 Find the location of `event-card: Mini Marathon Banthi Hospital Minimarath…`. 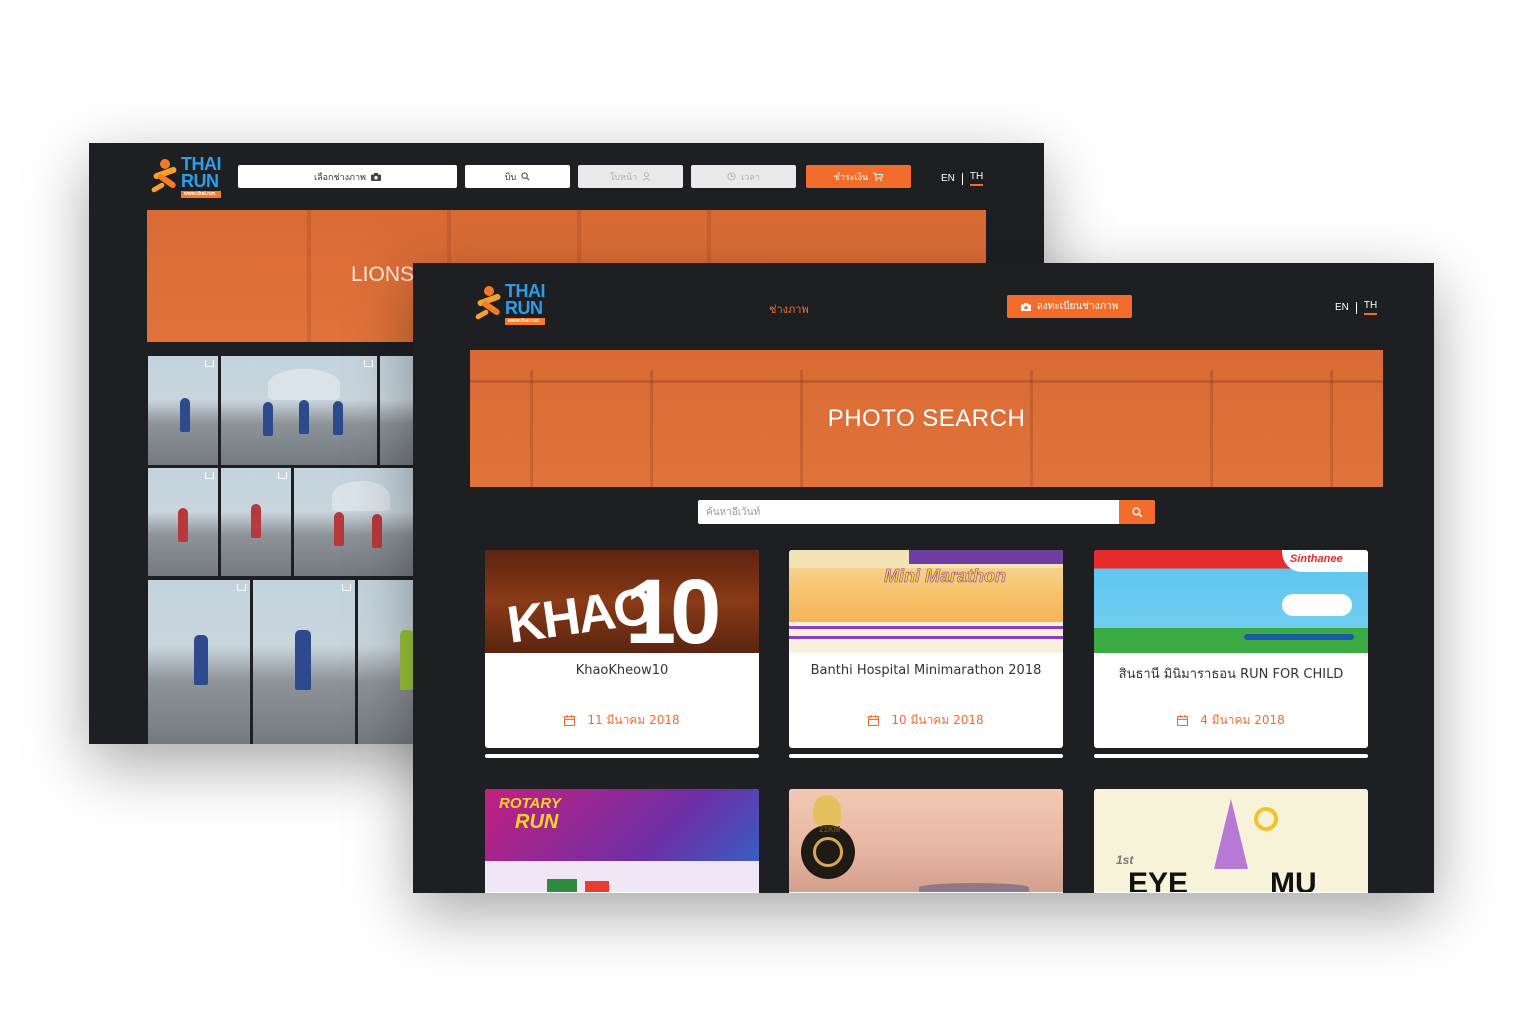

event-card: Mini Marathon Banthi Hospital Minimarath… is located at coordinates (926, 649).